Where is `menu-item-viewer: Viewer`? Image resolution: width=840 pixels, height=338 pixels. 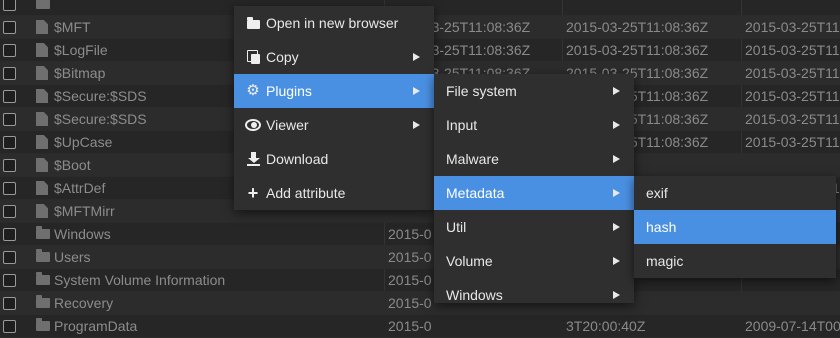 menu-item-viewer: Viewer is located at coordinates (334, 125).